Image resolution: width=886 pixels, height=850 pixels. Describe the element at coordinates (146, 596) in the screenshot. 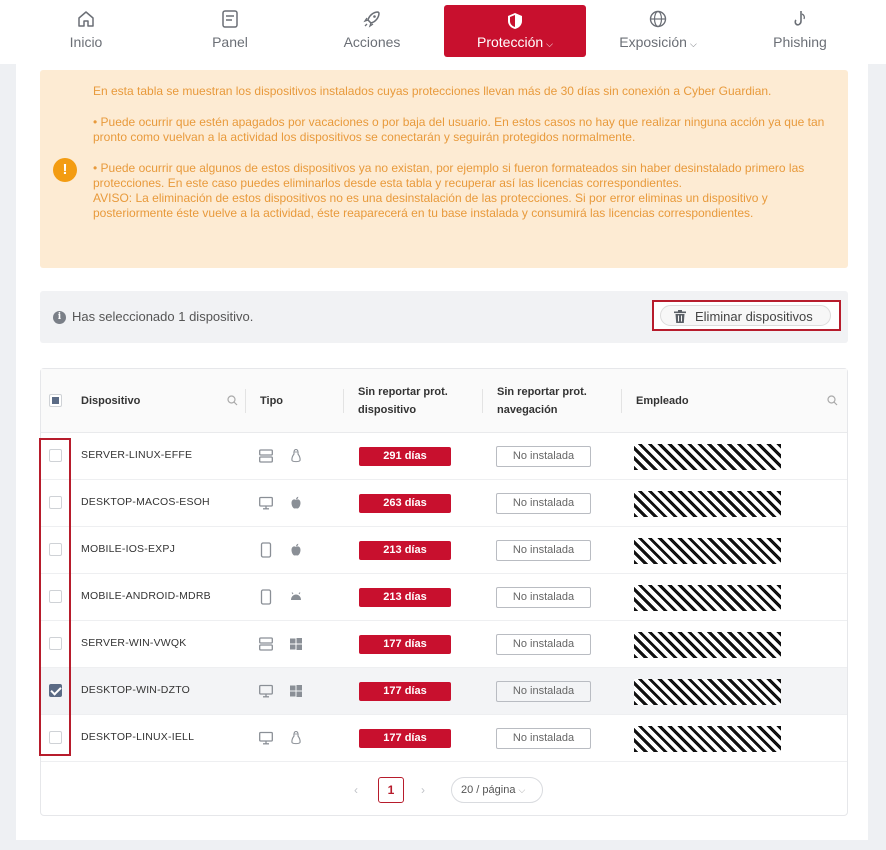

I see `device-name: MOBILE-ANDROID-MDRB` at that location.